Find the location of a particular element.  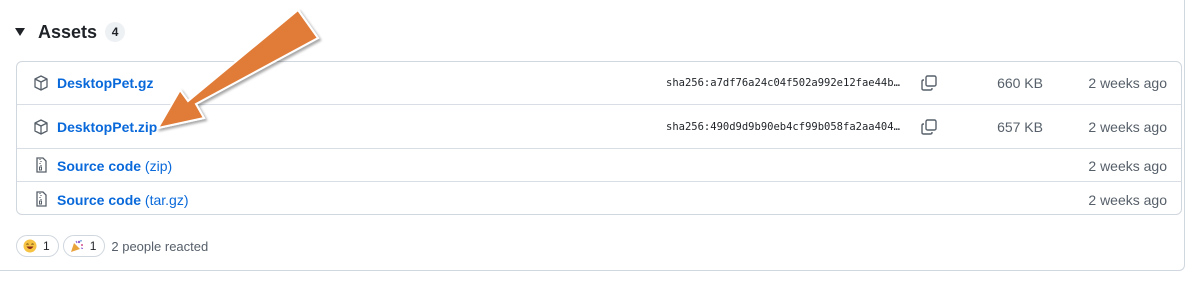

tada-emoji-icon is located at coordinates (77, 246).